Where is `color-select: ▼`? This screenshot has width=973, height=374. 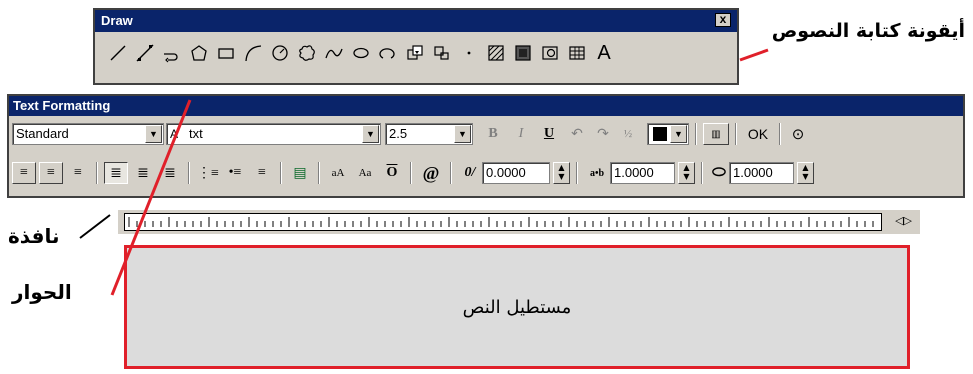
color-select: ▼ is located at coordinates (668, 134).